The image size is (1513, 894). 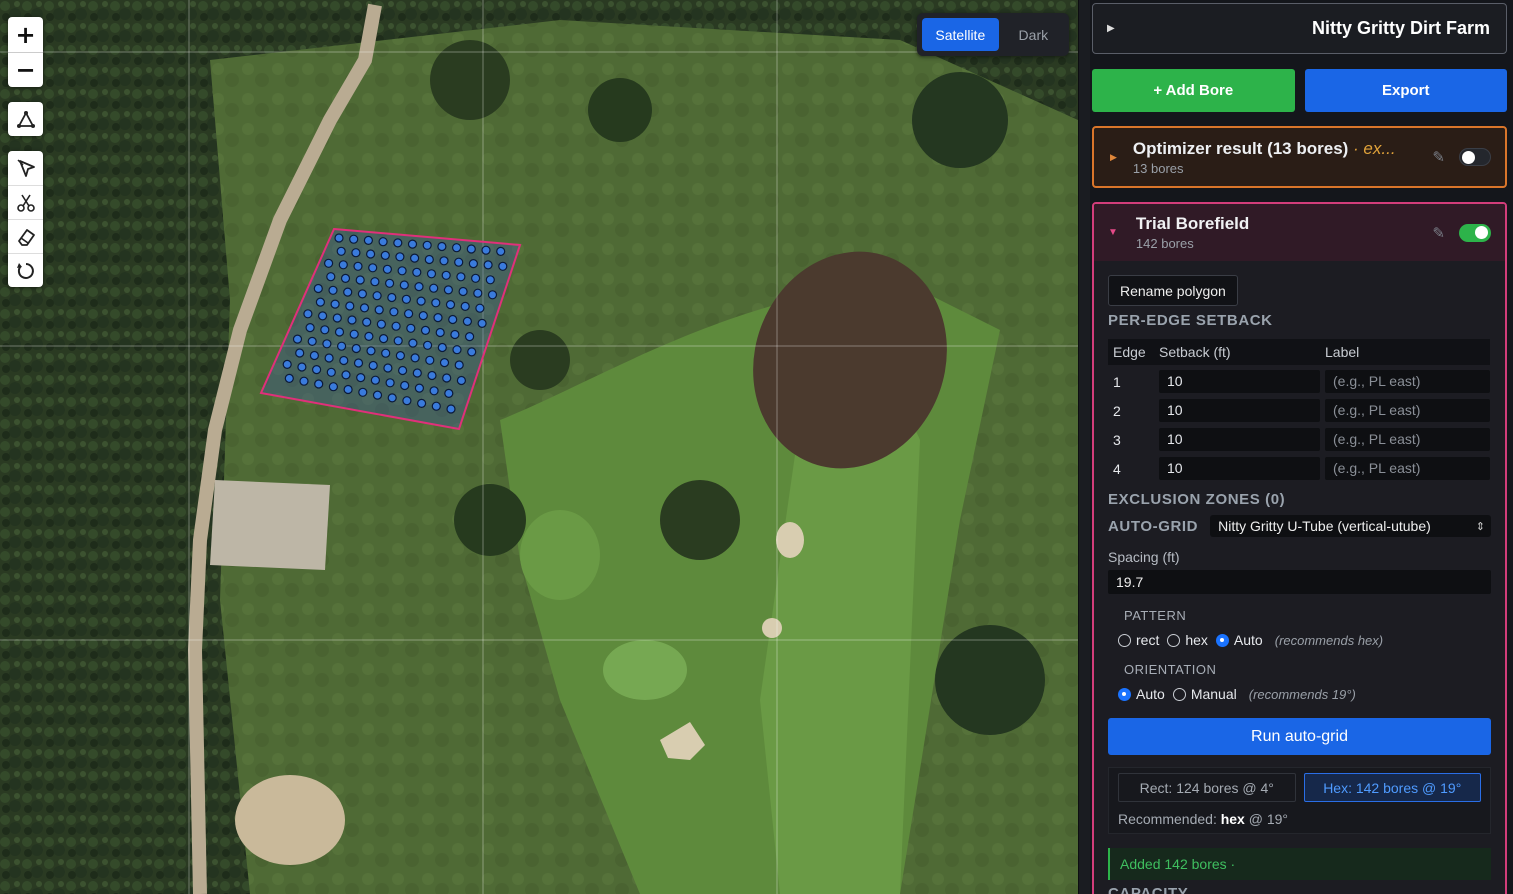 What do you see at coordinates (1407, 439) in the screenshot?
I see `edge-label-input: (e.g., PL east)` at bounding box center [1407, 439].